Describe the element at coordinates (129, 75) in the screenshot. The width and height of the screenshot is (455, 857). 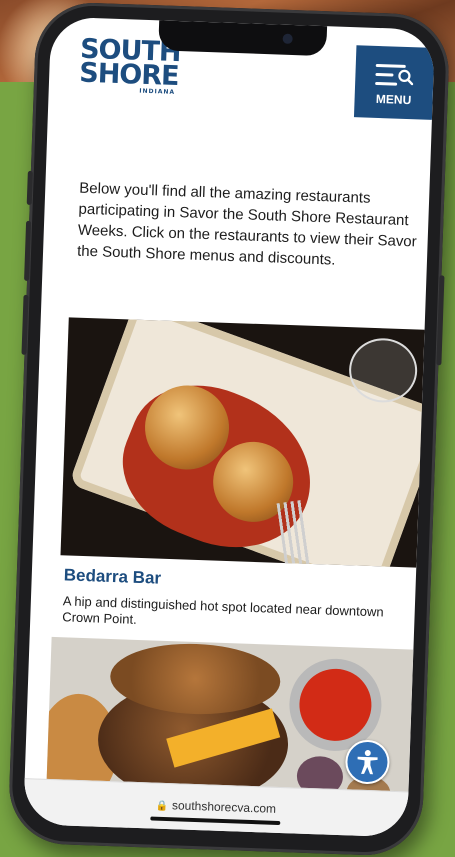
I see `logo-line-2: SHORE` at that location.